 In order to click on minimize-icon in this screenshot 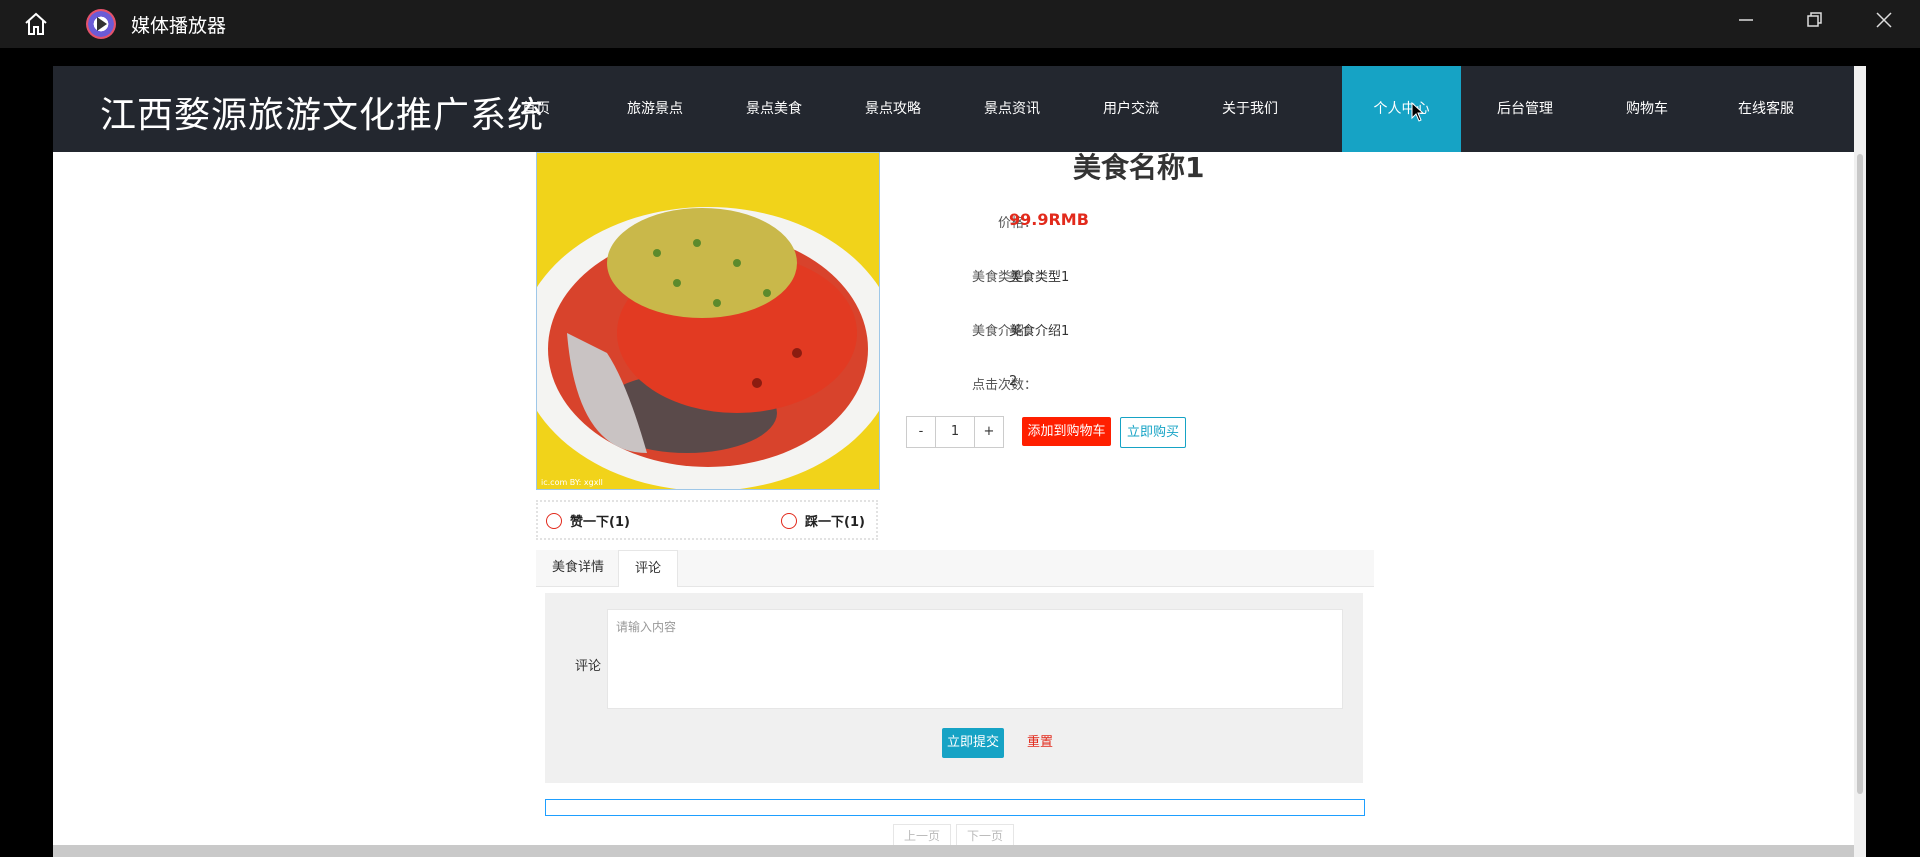, I will do `click(1746, 24)`.